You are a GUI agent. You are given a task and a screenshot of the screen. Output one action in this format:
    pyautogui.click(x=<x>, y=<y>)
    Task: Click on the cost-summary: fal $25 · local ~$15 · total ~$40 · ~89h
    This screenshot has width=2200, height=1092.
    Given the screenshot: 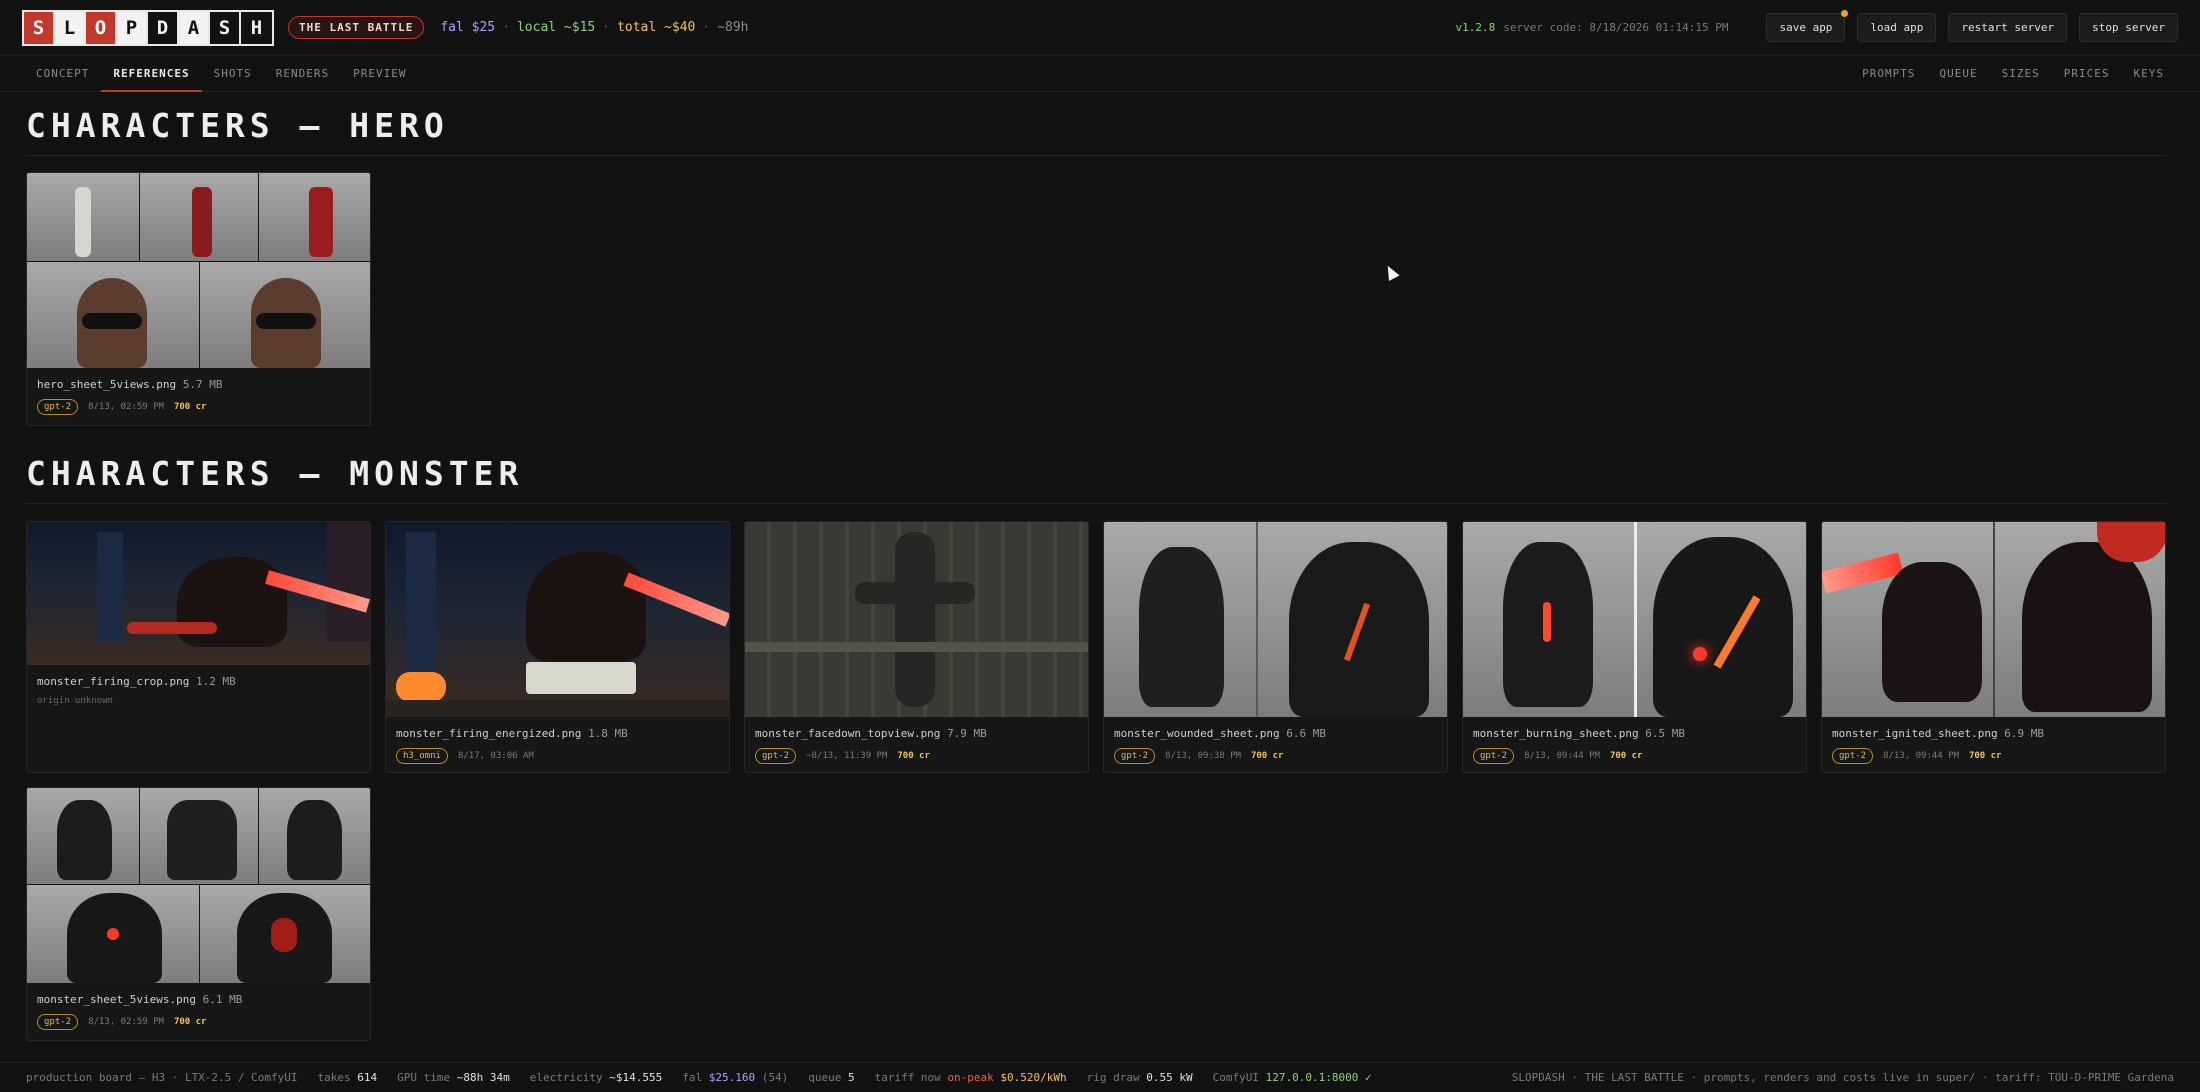 What is the action you would take?
    pyautogui.click(x=594, y=27)
    